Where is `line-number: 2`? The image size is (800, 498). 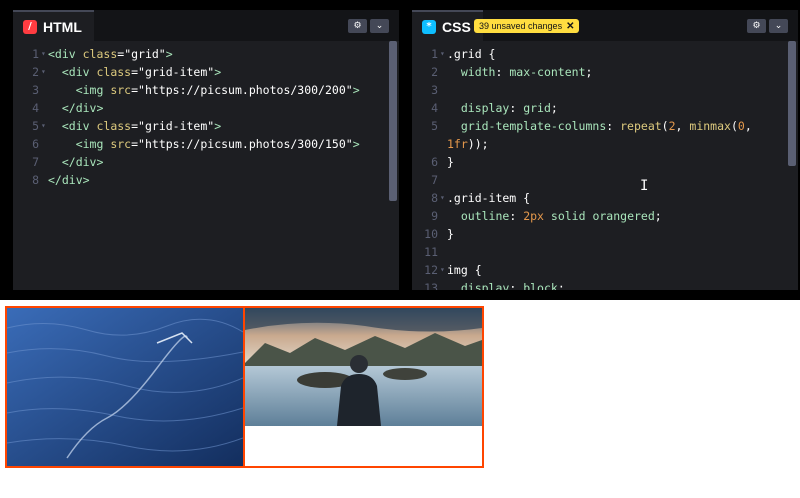 line-number: 2 is located at coordinates (35, 72).